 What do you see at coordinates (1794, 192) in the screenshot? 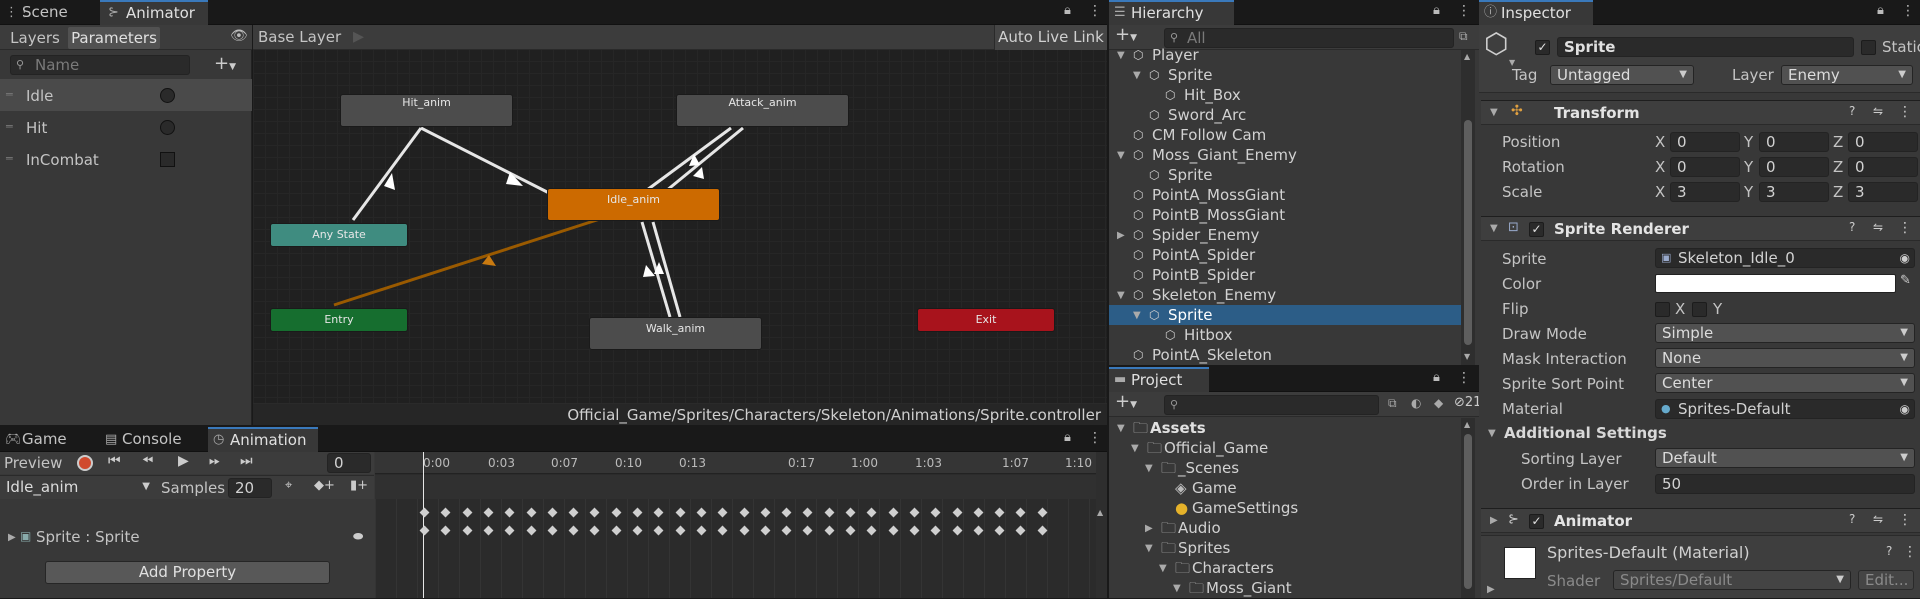
I see `scale-y-field: 3` at bounding box center [1794, 192].